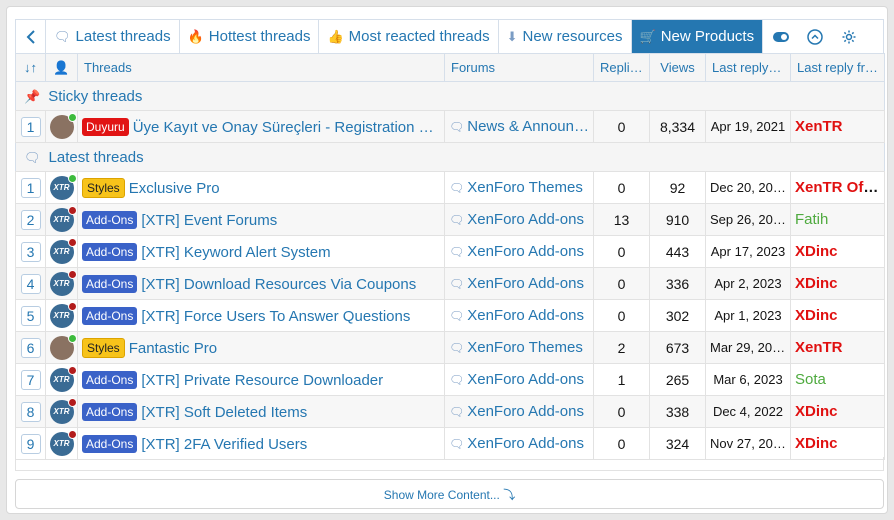  I want to click on replies-column-header: Replies, so click(621, 67).